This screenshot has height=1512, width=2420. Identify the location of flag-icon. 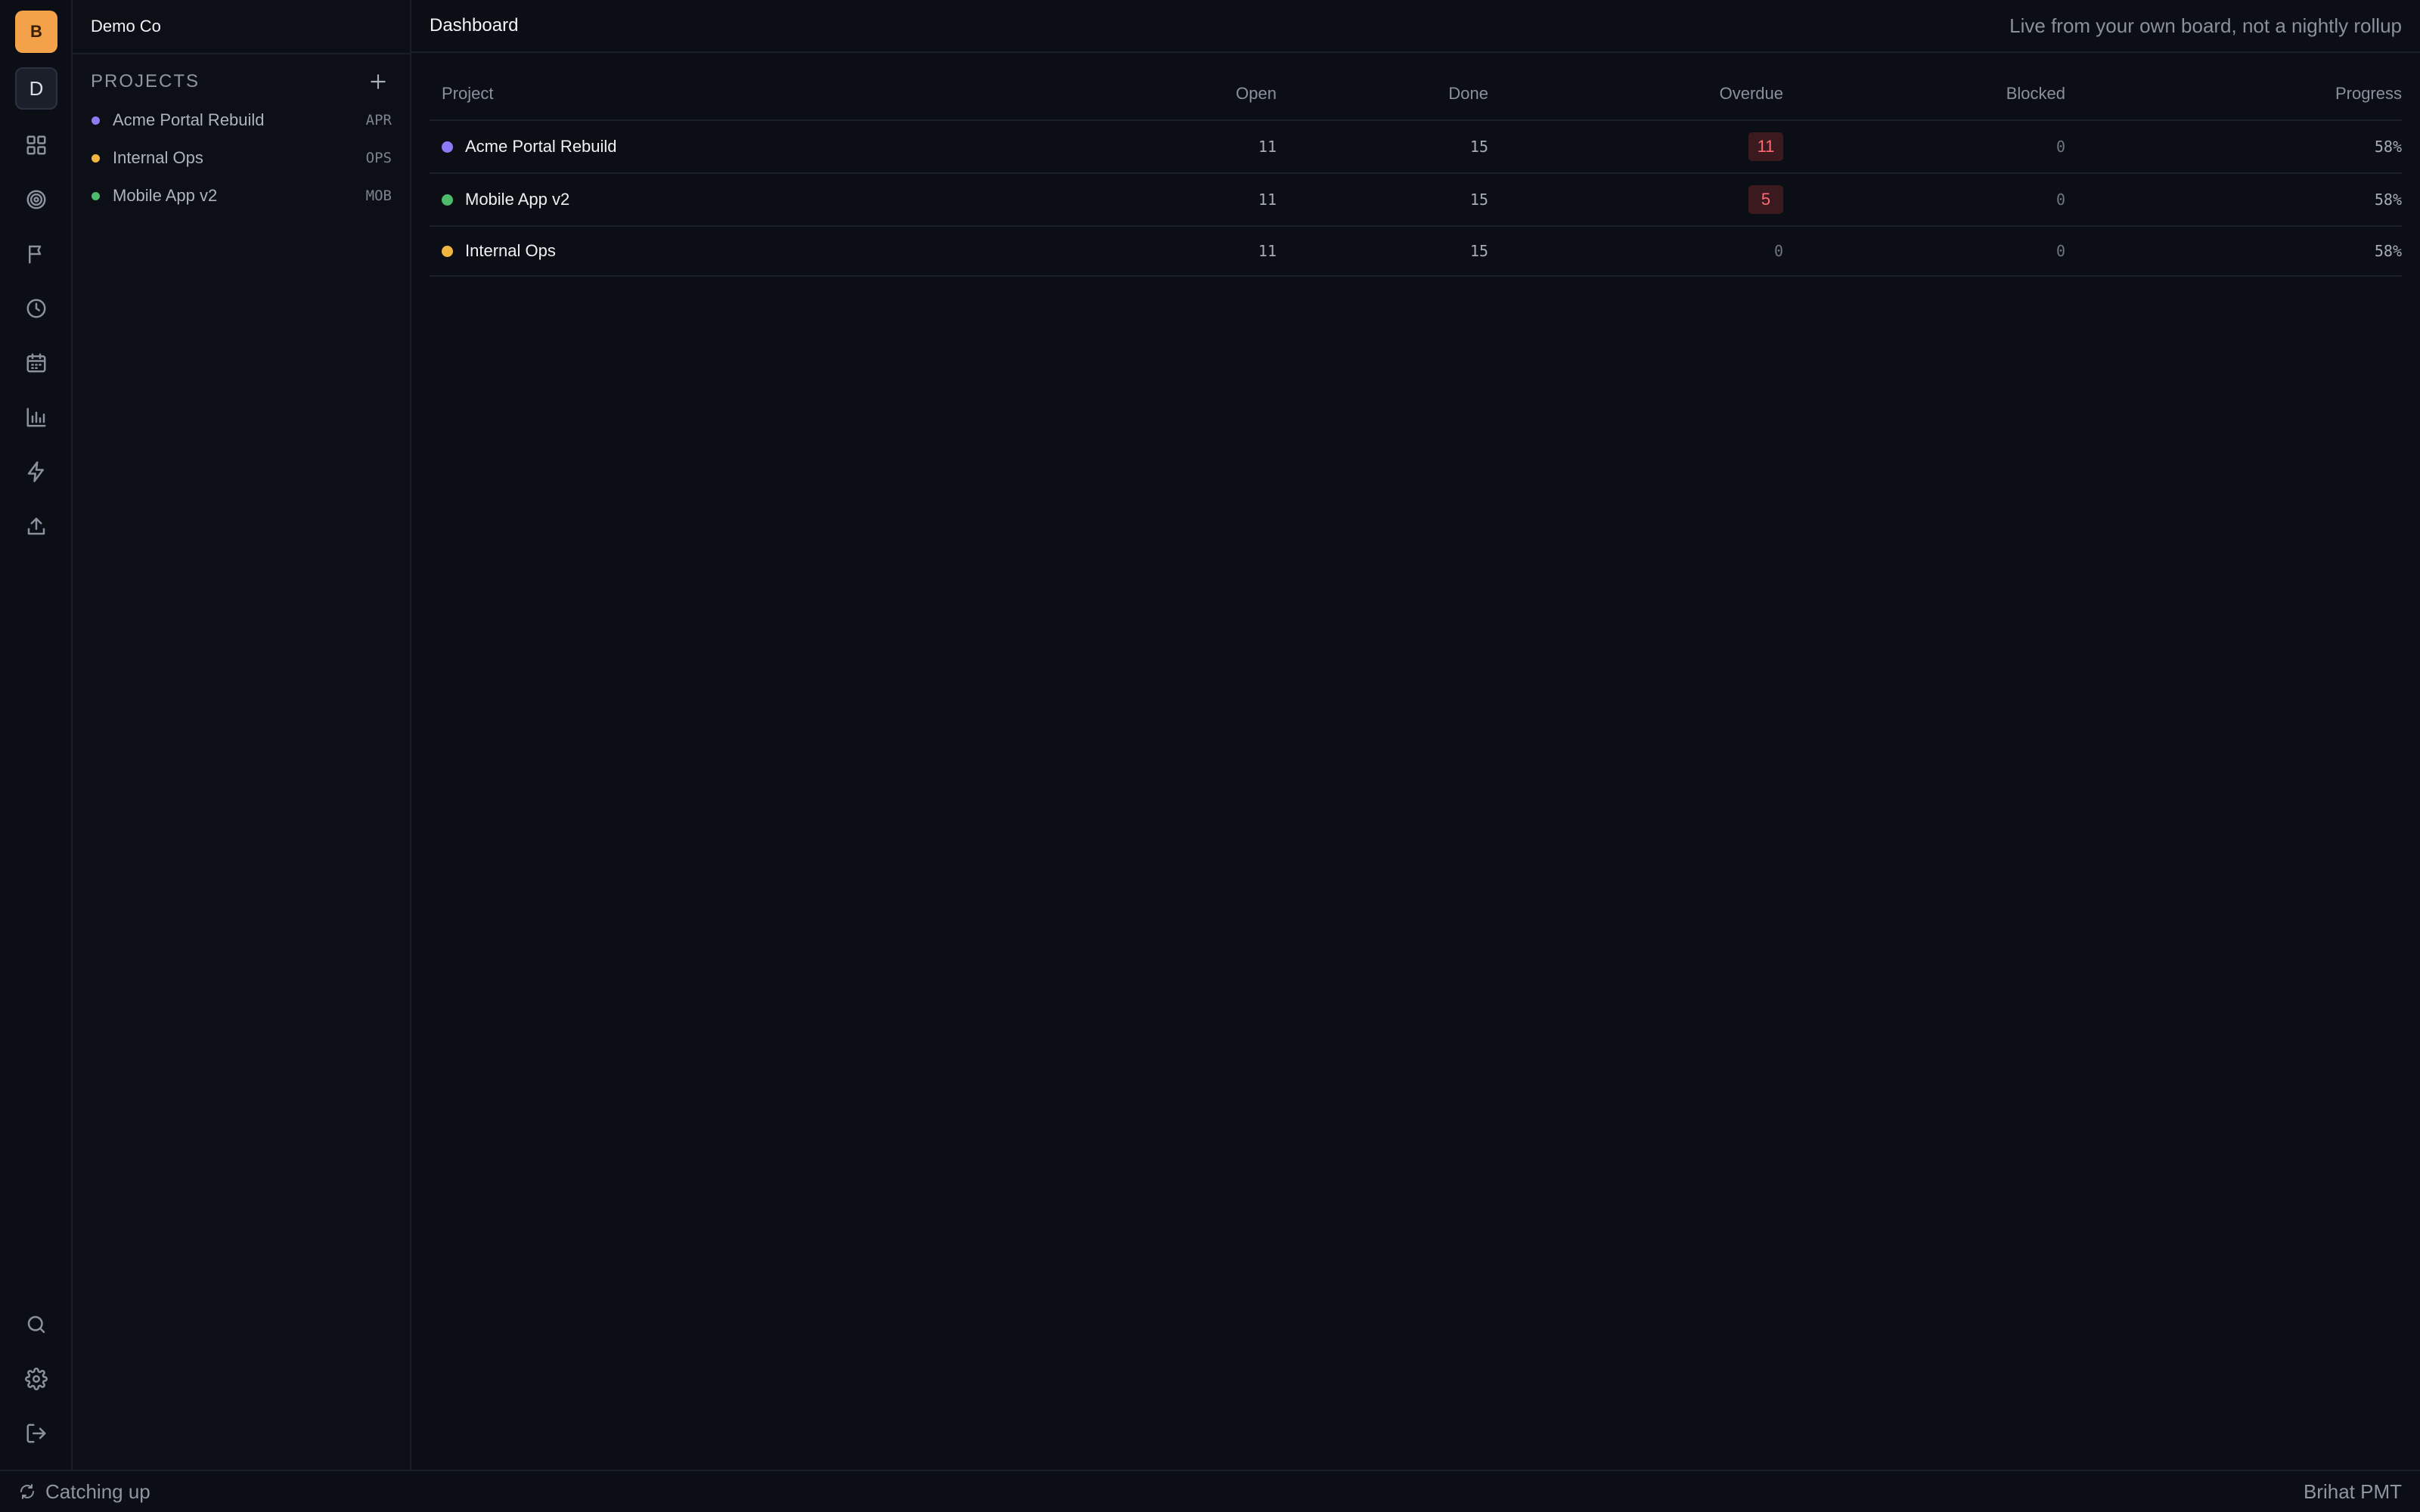
(35, 254).